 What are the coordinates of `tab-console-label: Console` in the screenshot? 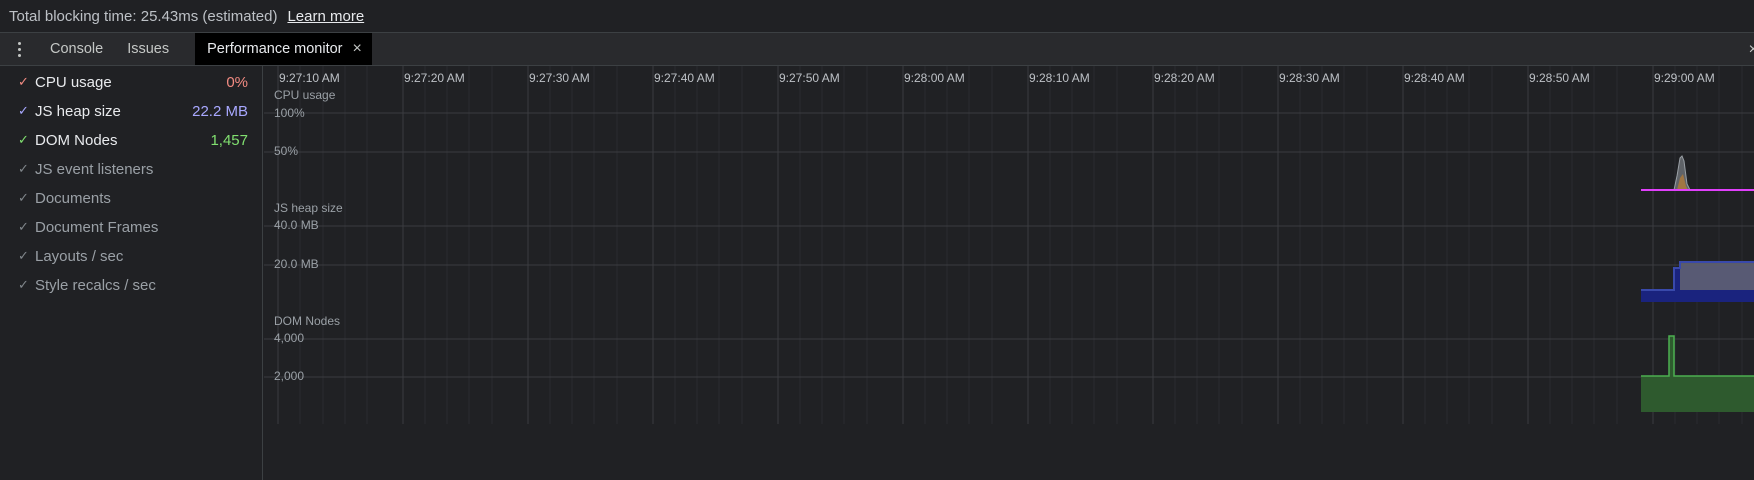 It's located at (77, 49).